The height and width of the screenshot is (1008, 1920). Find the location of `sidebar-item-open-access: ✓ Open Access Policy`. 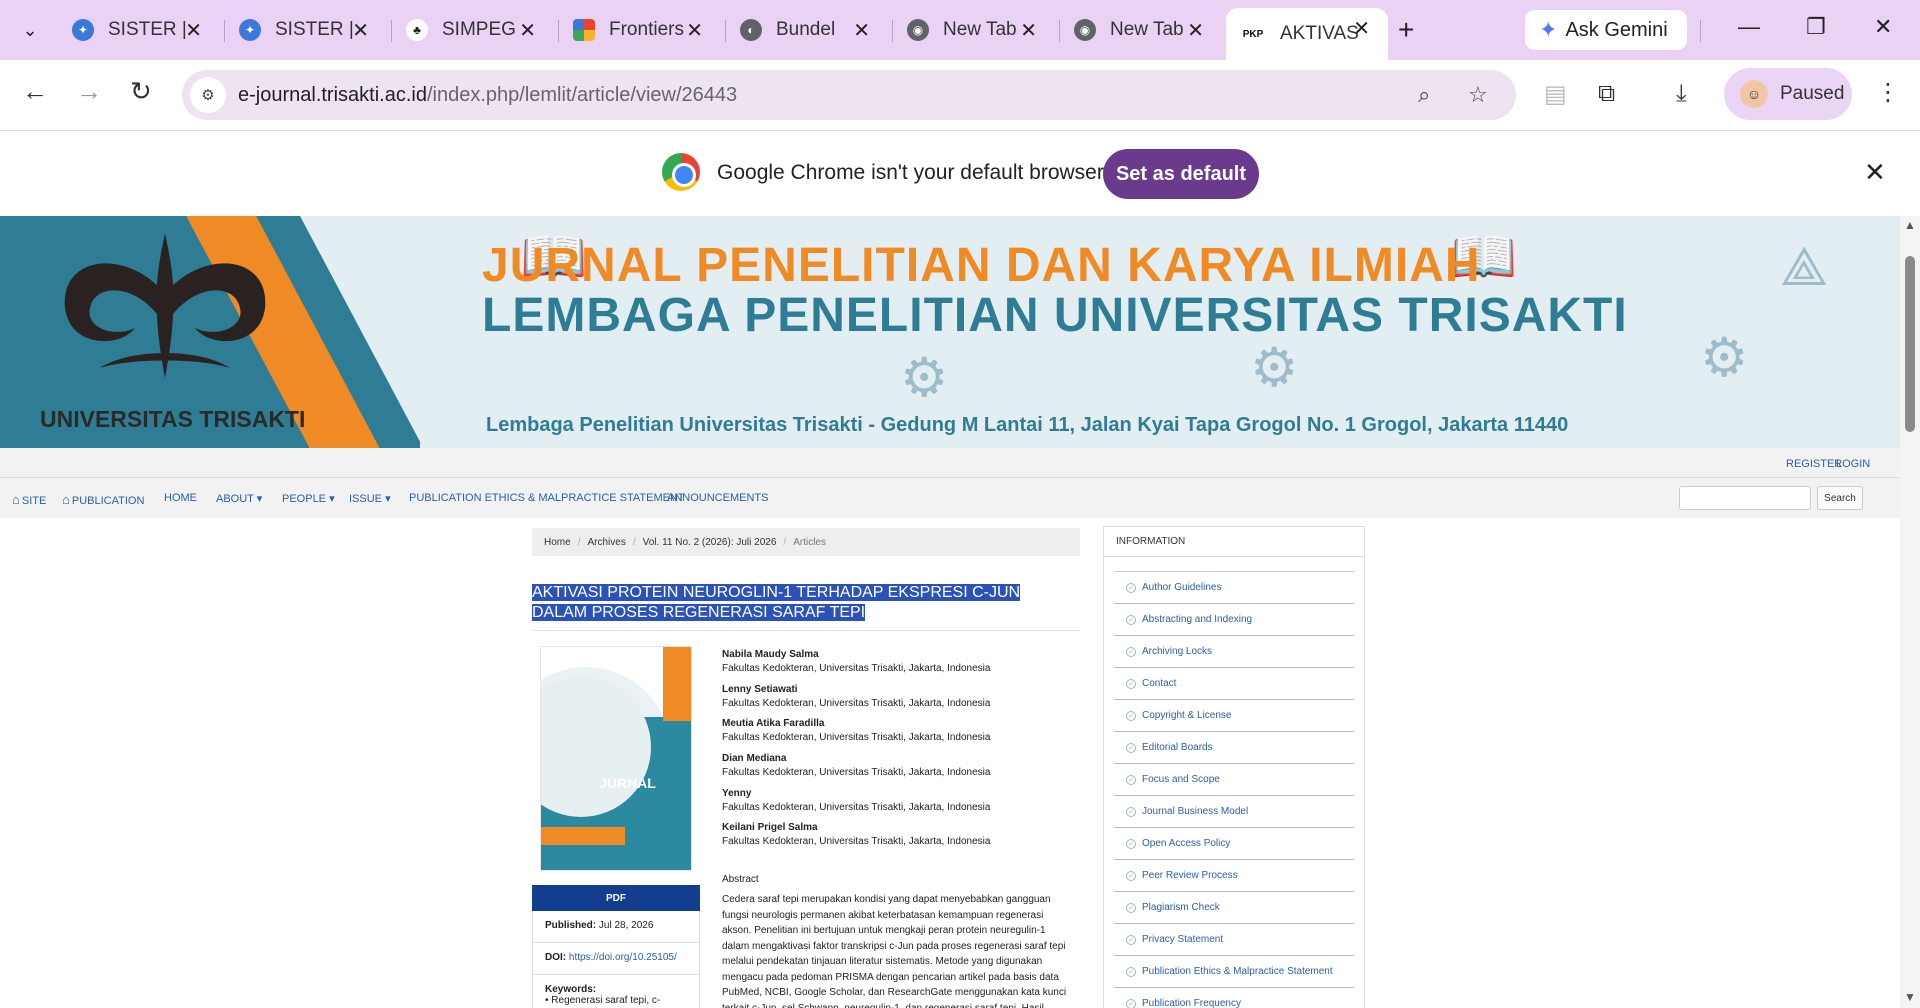

sidebar-item-open-access: ✓ Open Access Policy is located at coordinates (1234, 844).